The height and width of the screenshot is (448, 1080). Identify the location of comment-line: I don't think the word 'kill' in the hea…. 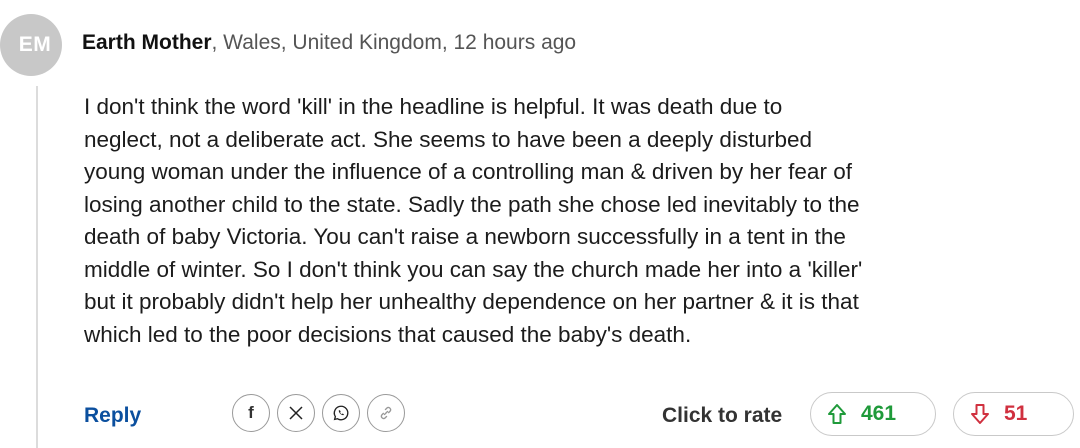
(433, 106).